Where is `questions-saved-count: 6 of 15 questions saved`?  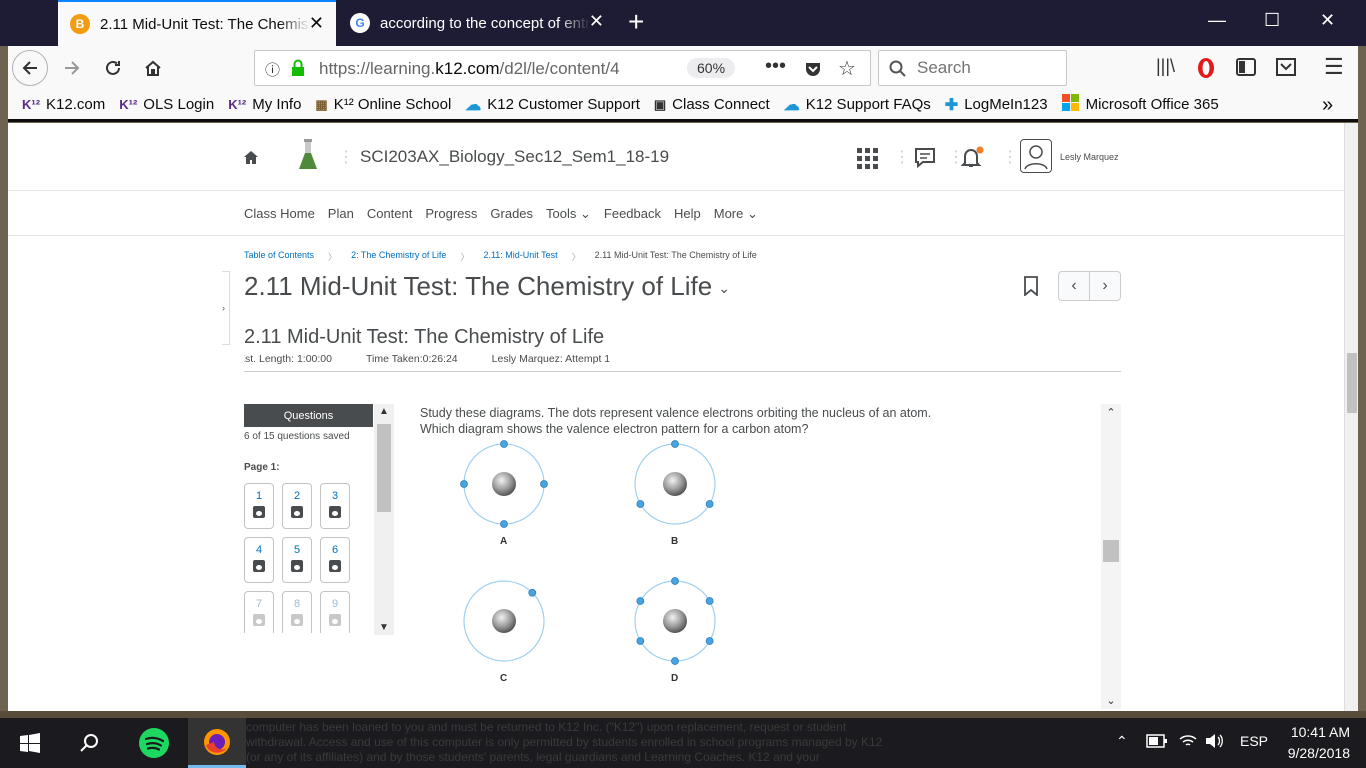 questions-saved-count: 6 of 15 questions saved is located at coordinates (297, 436).